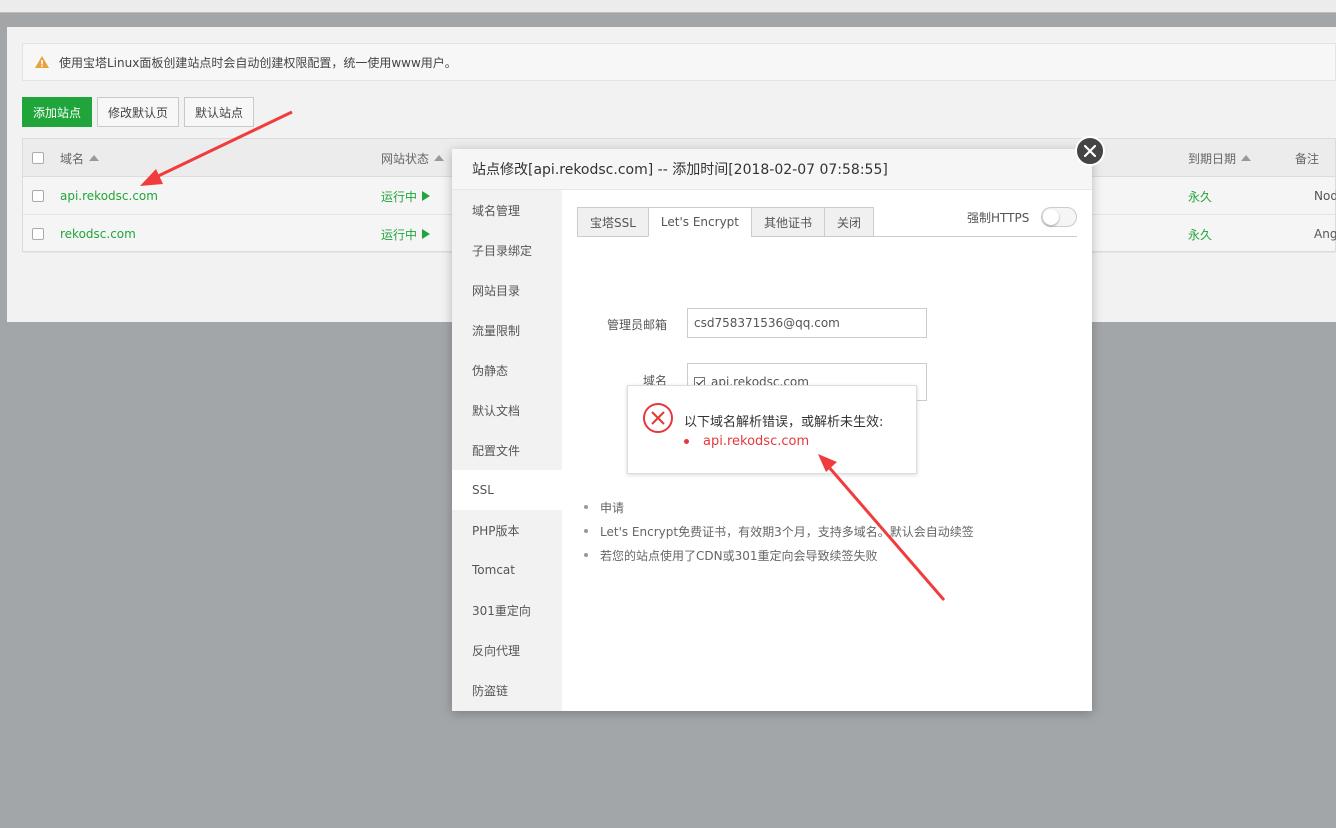 The height and width of the screenshot is (828, 1336). I want to click on site-toolbar: 添加站点 修改默认页 默认站点, so click(138, 112).